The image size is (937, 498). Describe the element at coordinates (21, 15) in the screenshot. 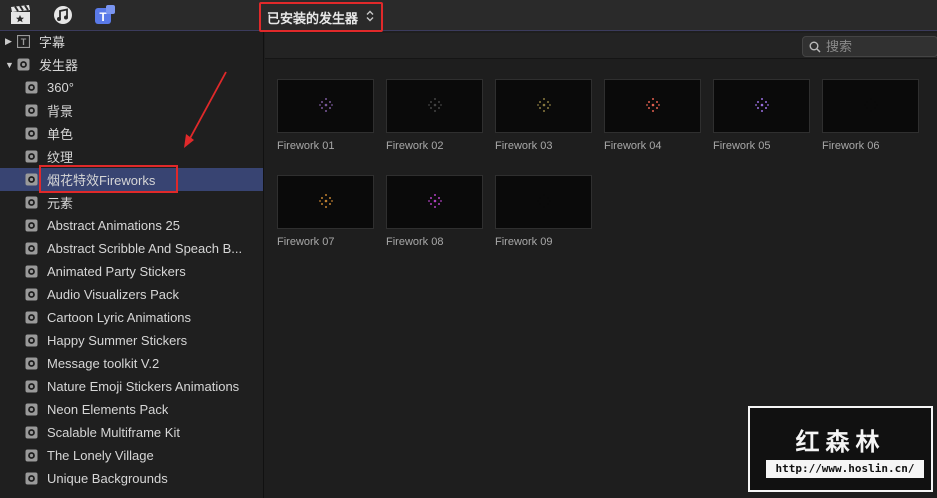

I see `clapperboard-icon` at that location.